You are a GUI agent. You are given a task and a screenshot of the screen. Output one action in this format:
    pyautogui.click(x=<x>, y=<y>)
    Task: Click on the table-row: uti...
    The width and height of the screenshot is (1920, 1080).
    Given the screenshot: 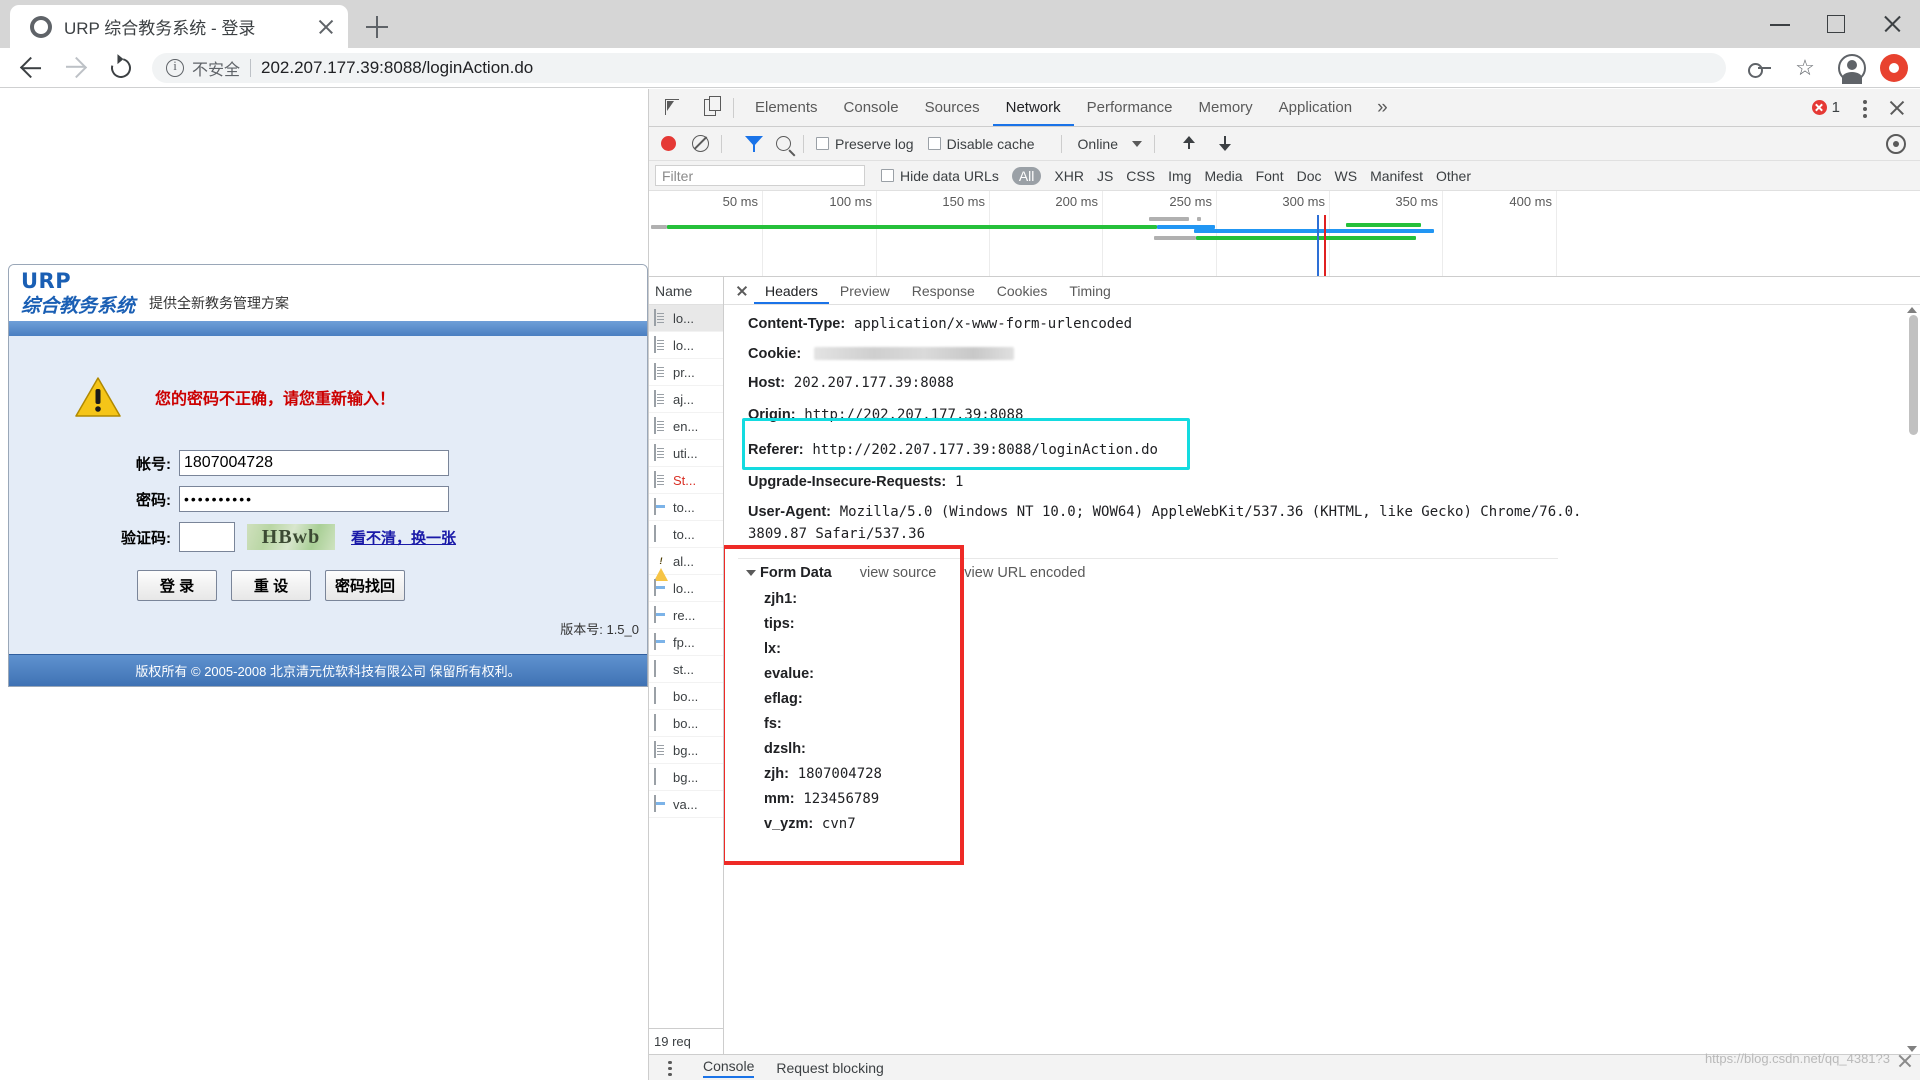 What is the action you would take?
    pyautogui.click(x=686, y=453)
    